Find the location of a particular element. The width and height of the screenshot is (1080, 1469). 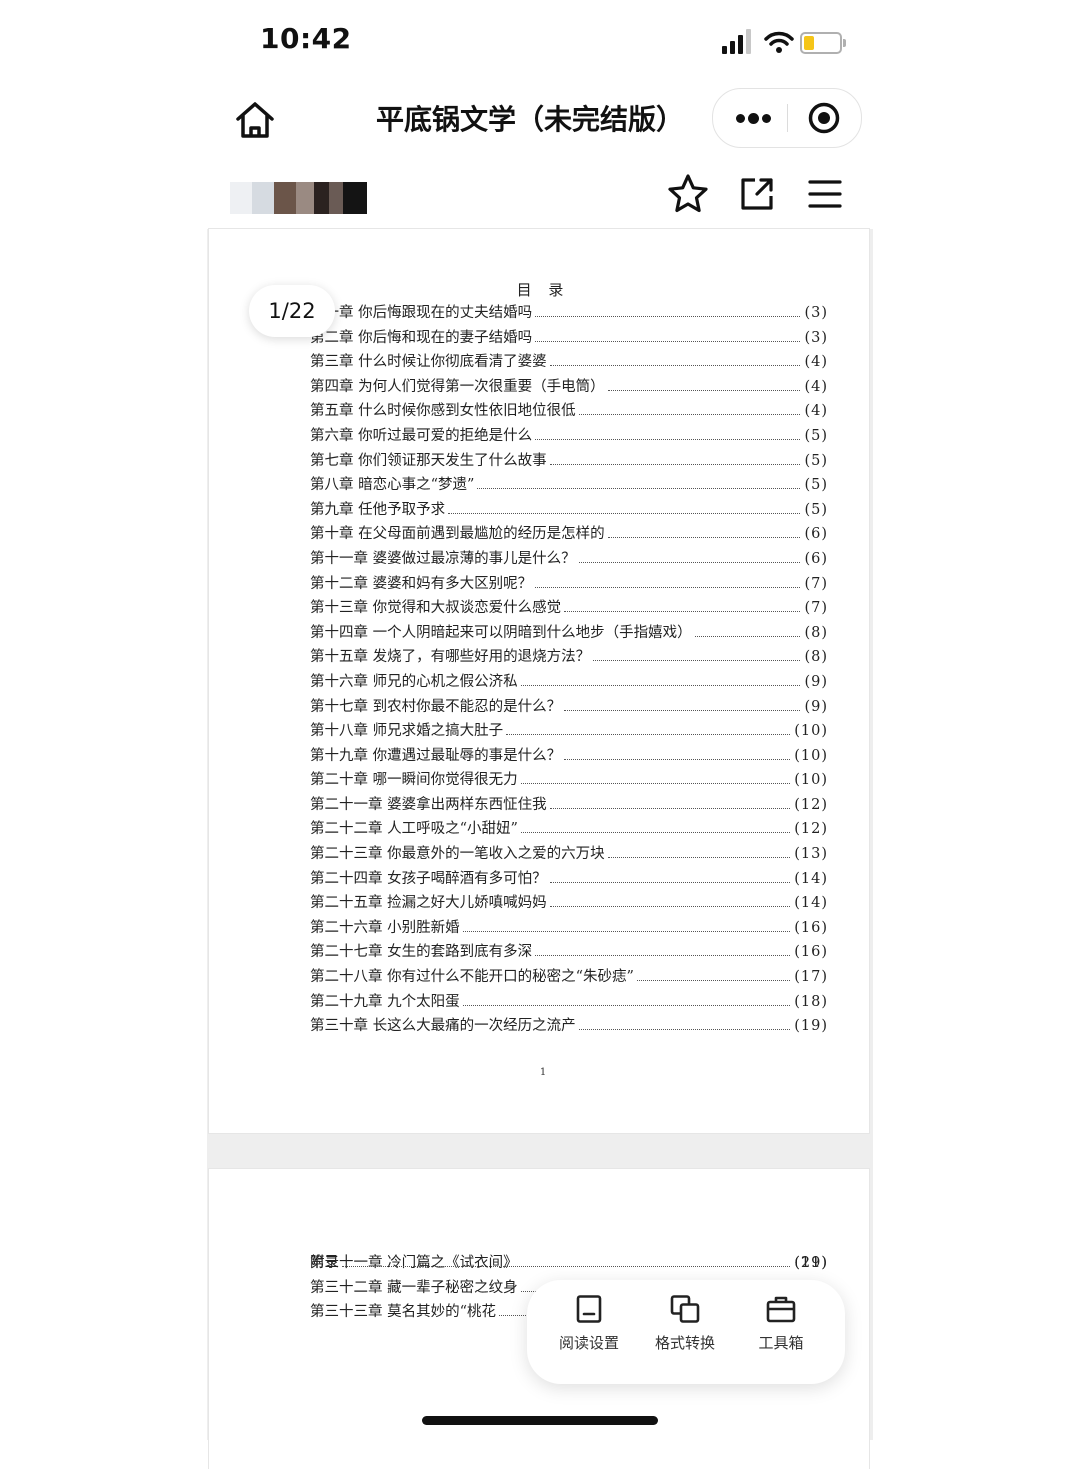

toc-entry: 第九章 任他予取予求 (5) is located at coordinates (569, 510).